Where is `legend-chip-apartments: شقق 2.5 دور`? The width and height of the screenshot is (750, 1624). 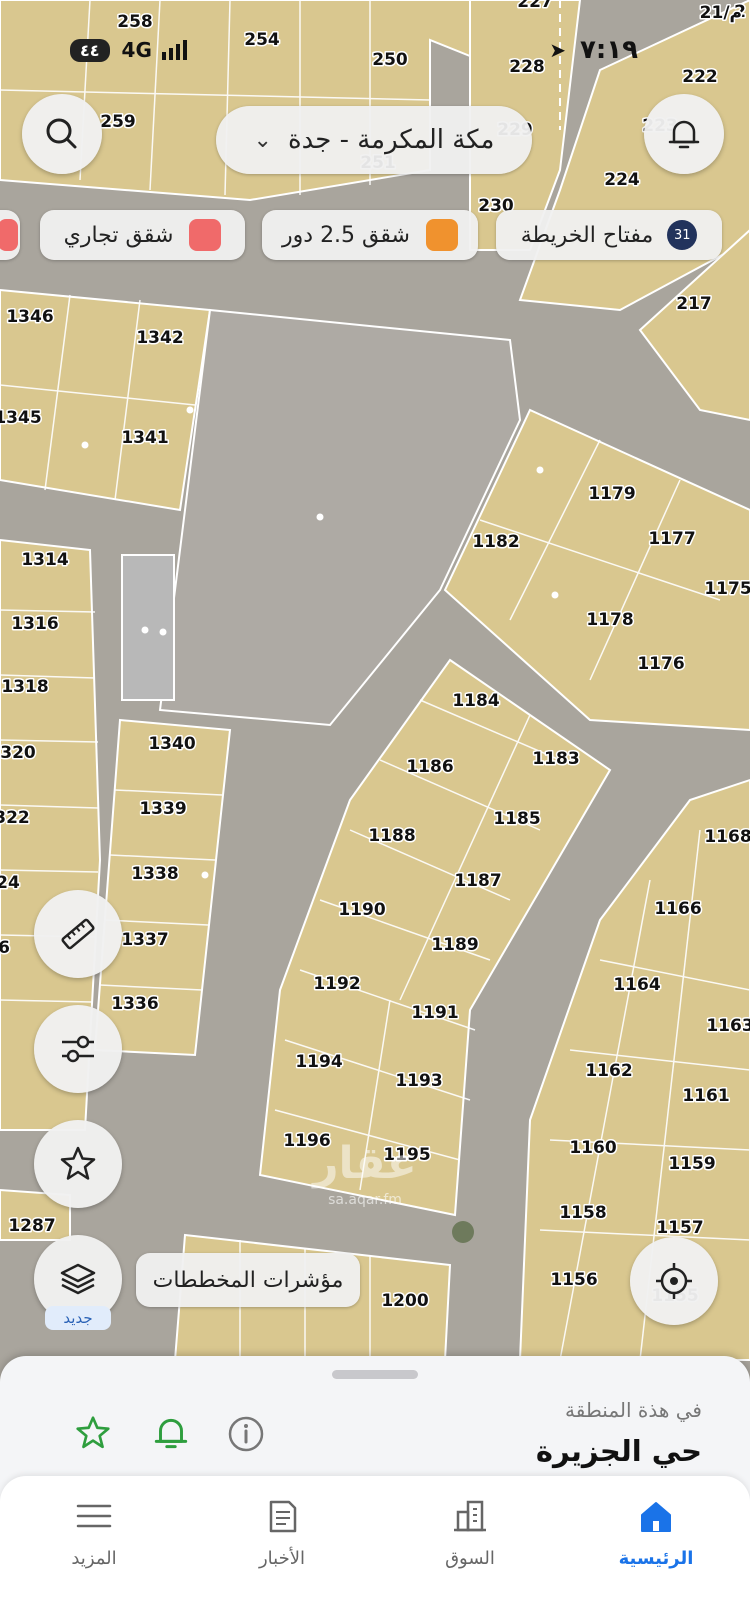 legend-chip-apartments: شقق 2.5 دور is located at coordinates (370, 235).